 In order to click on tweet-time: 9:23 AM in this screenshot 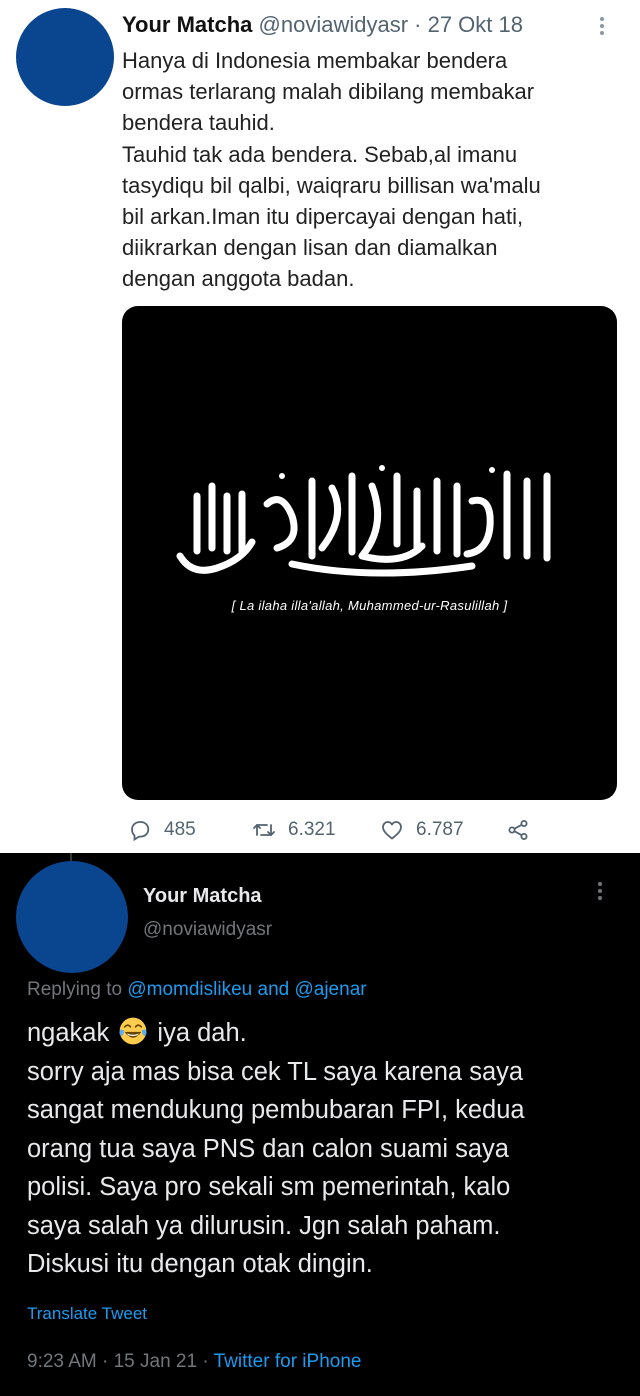, I will do `click(62, 1361)`.